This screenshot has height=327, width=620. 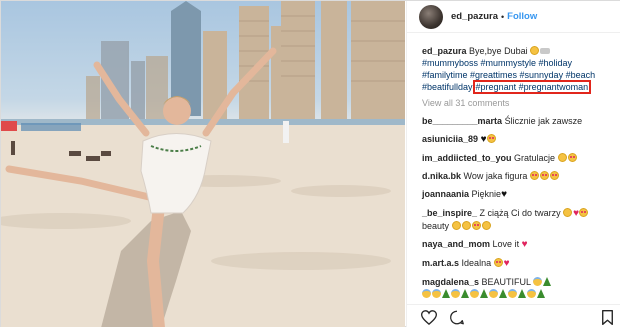 I want to click on comment-username: im_addiicted_to_you, so click(x=467, y=158).